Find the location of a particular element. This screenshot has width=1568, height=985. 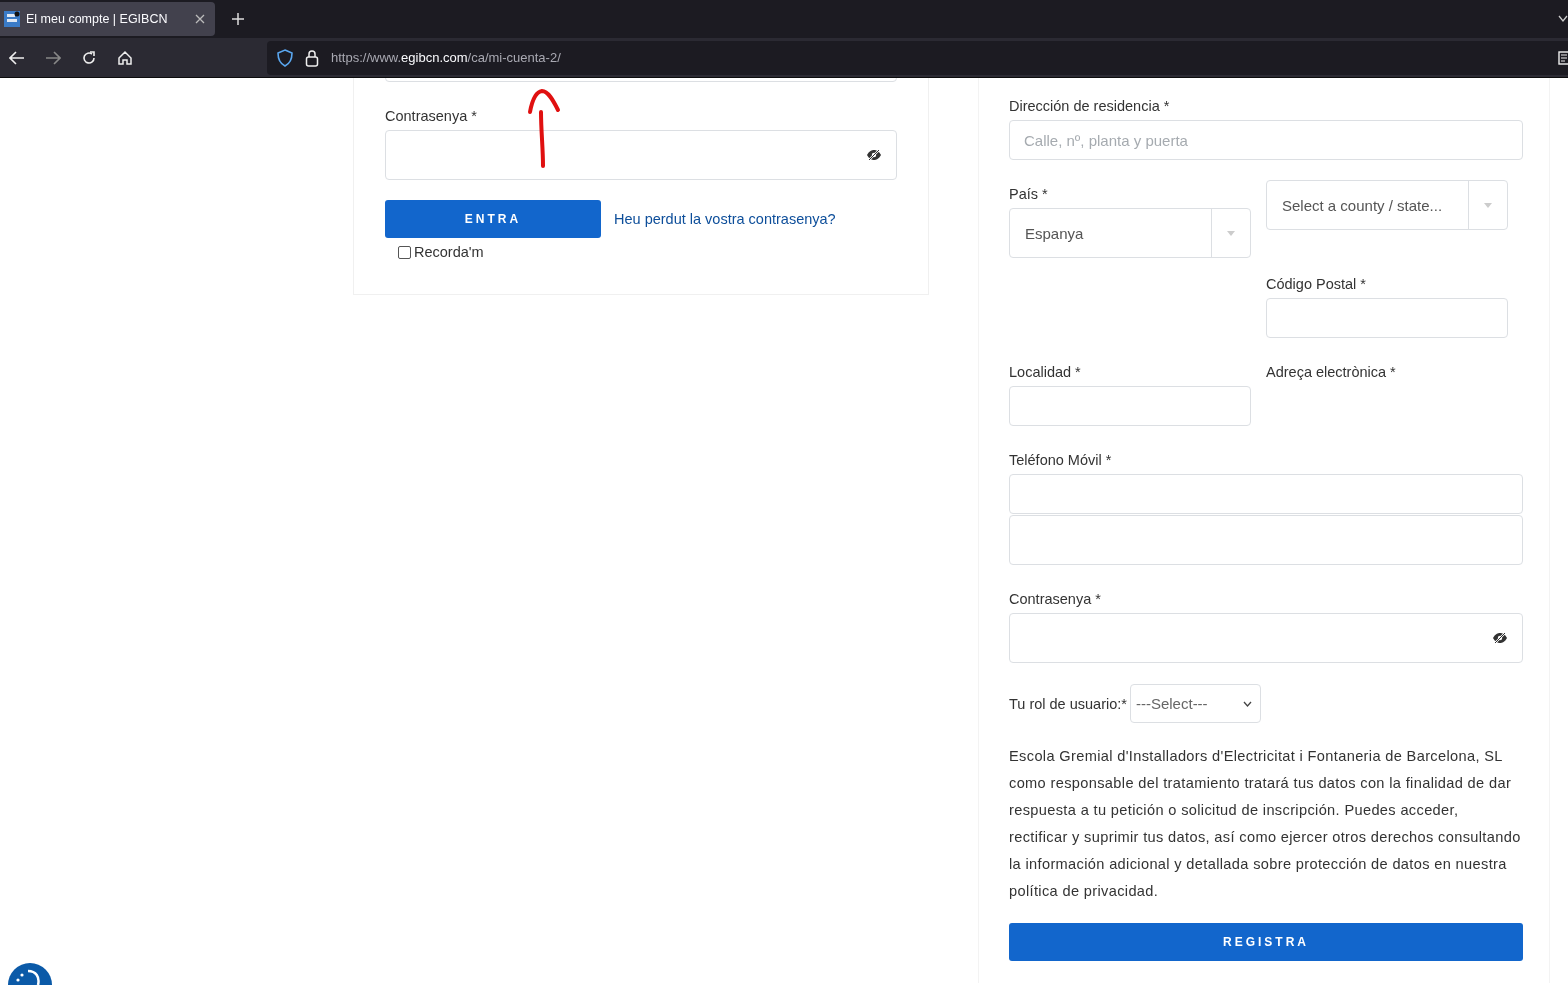

field-label: Localidad * is located at coordinates (1045, 372).